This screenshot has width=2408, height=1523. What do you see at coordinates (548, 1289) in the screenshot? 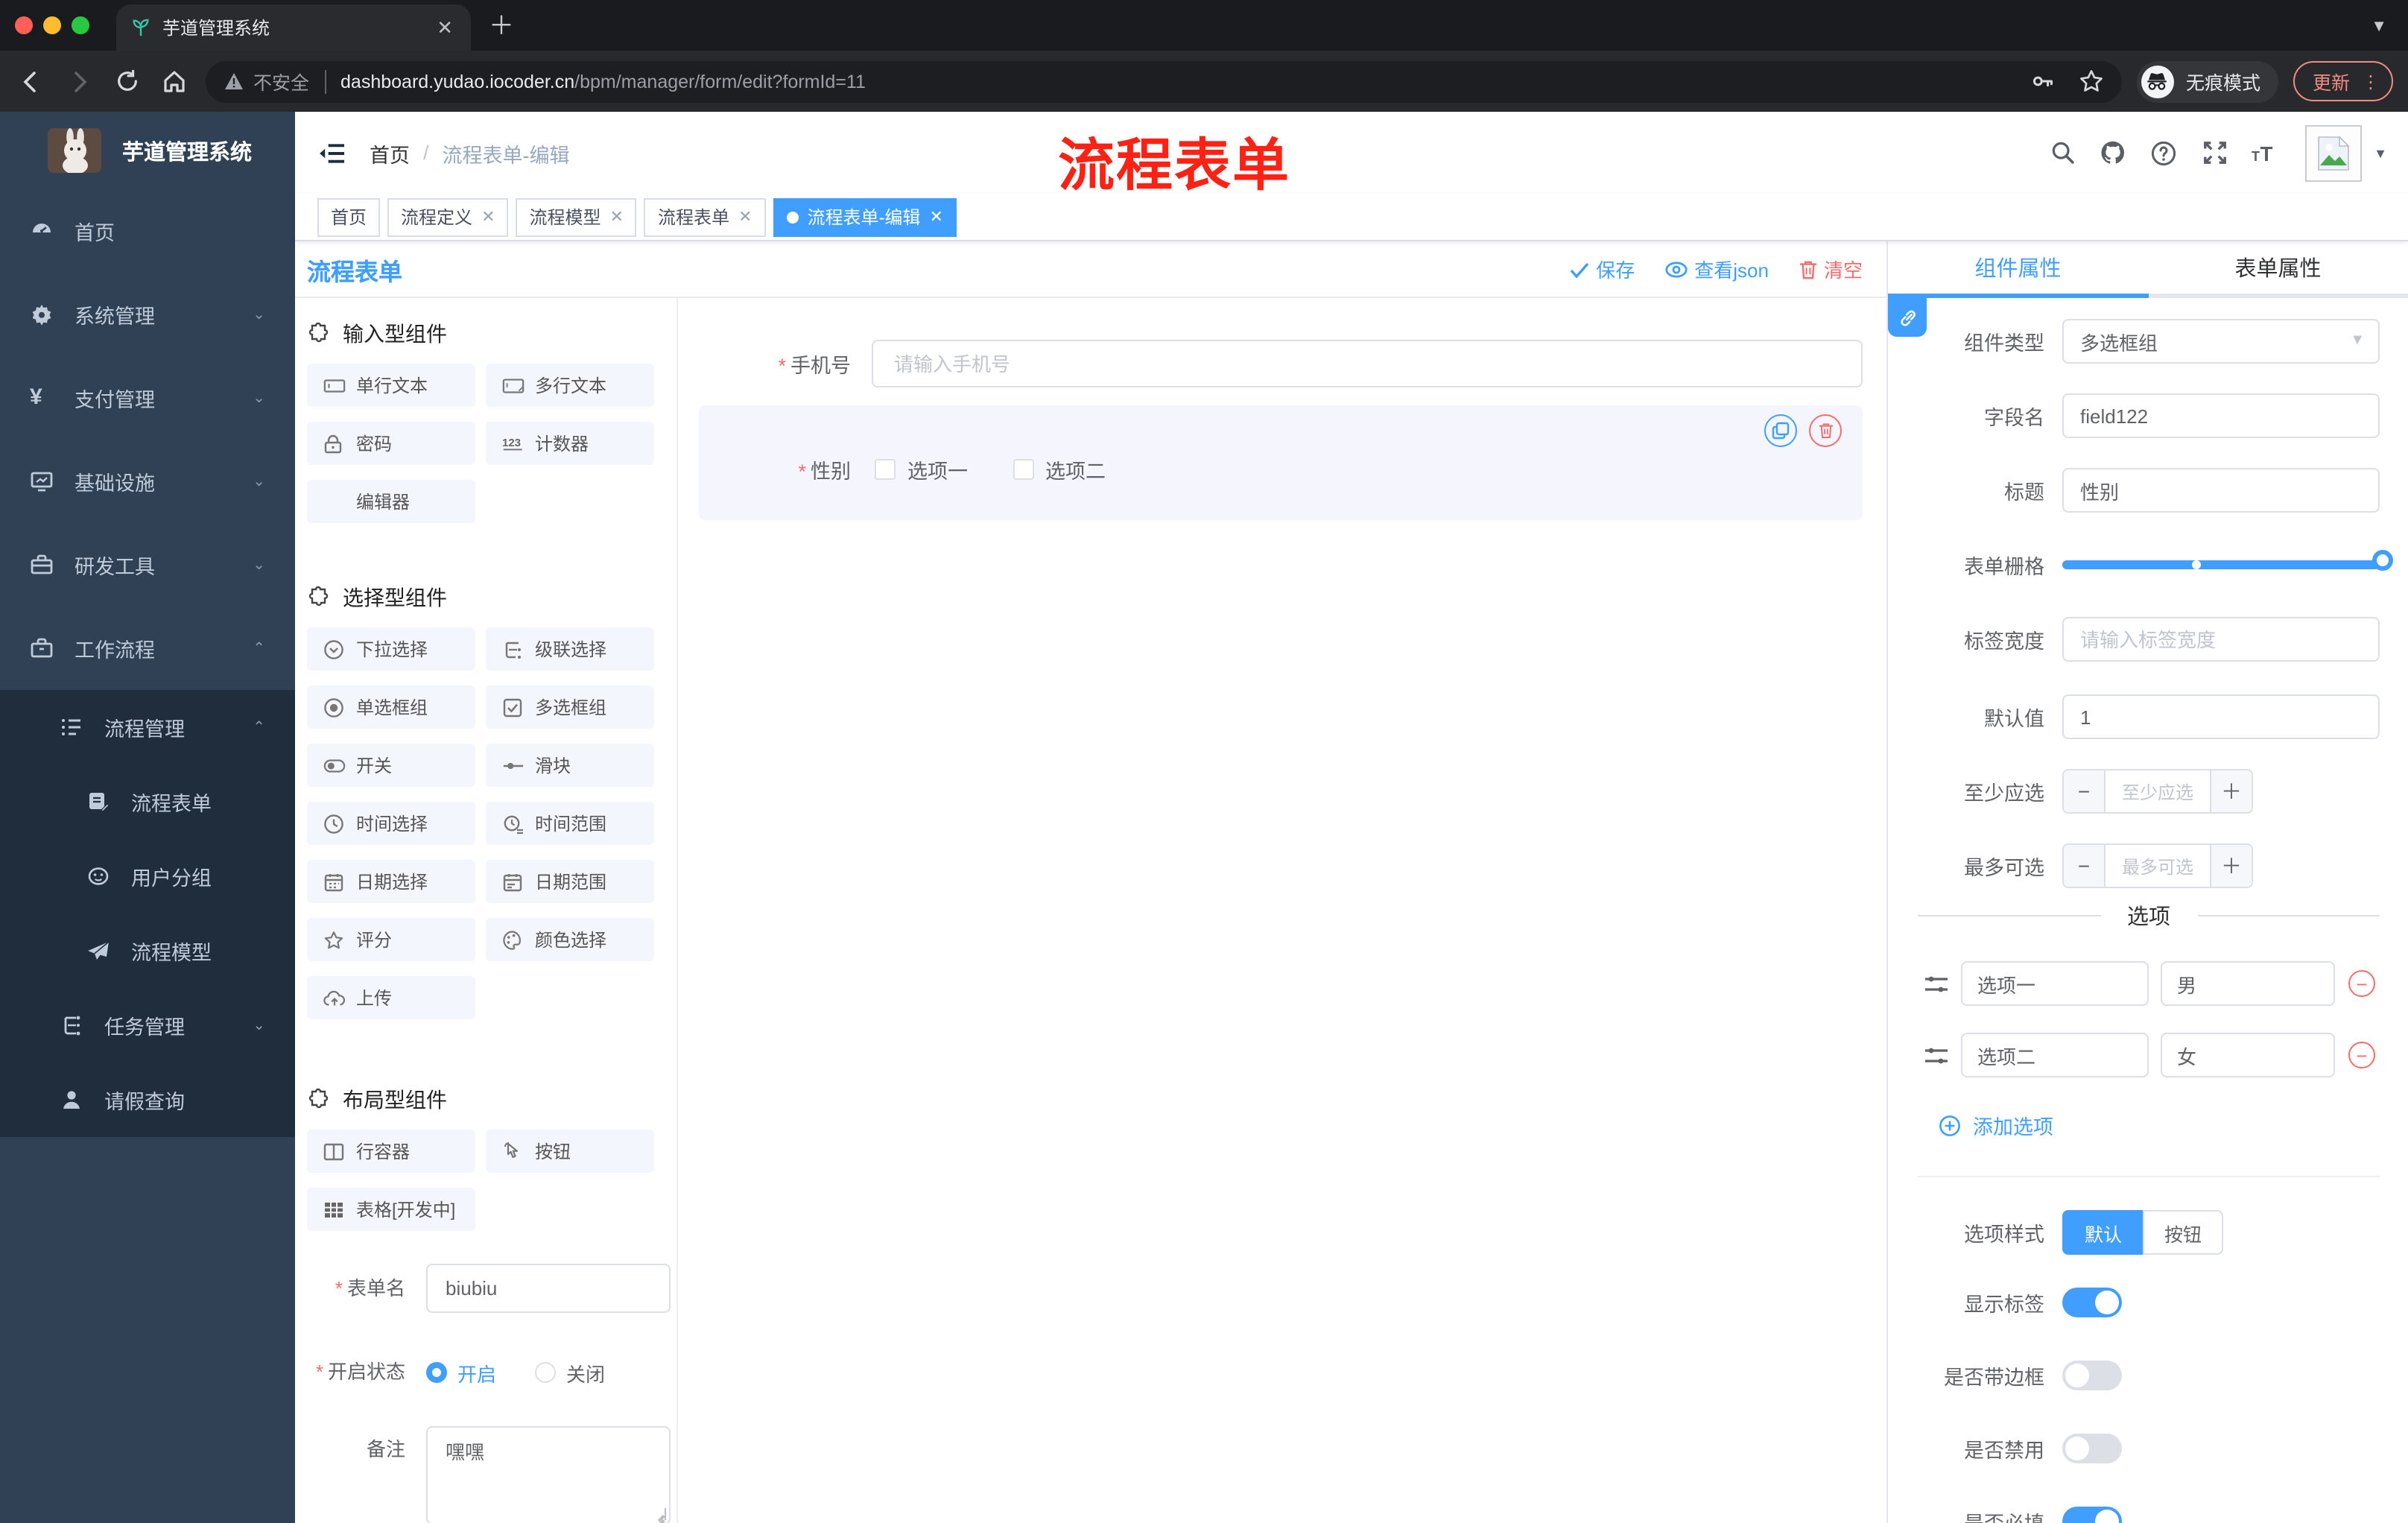
I see `form-name-input` at bounding box center [548, 1289].